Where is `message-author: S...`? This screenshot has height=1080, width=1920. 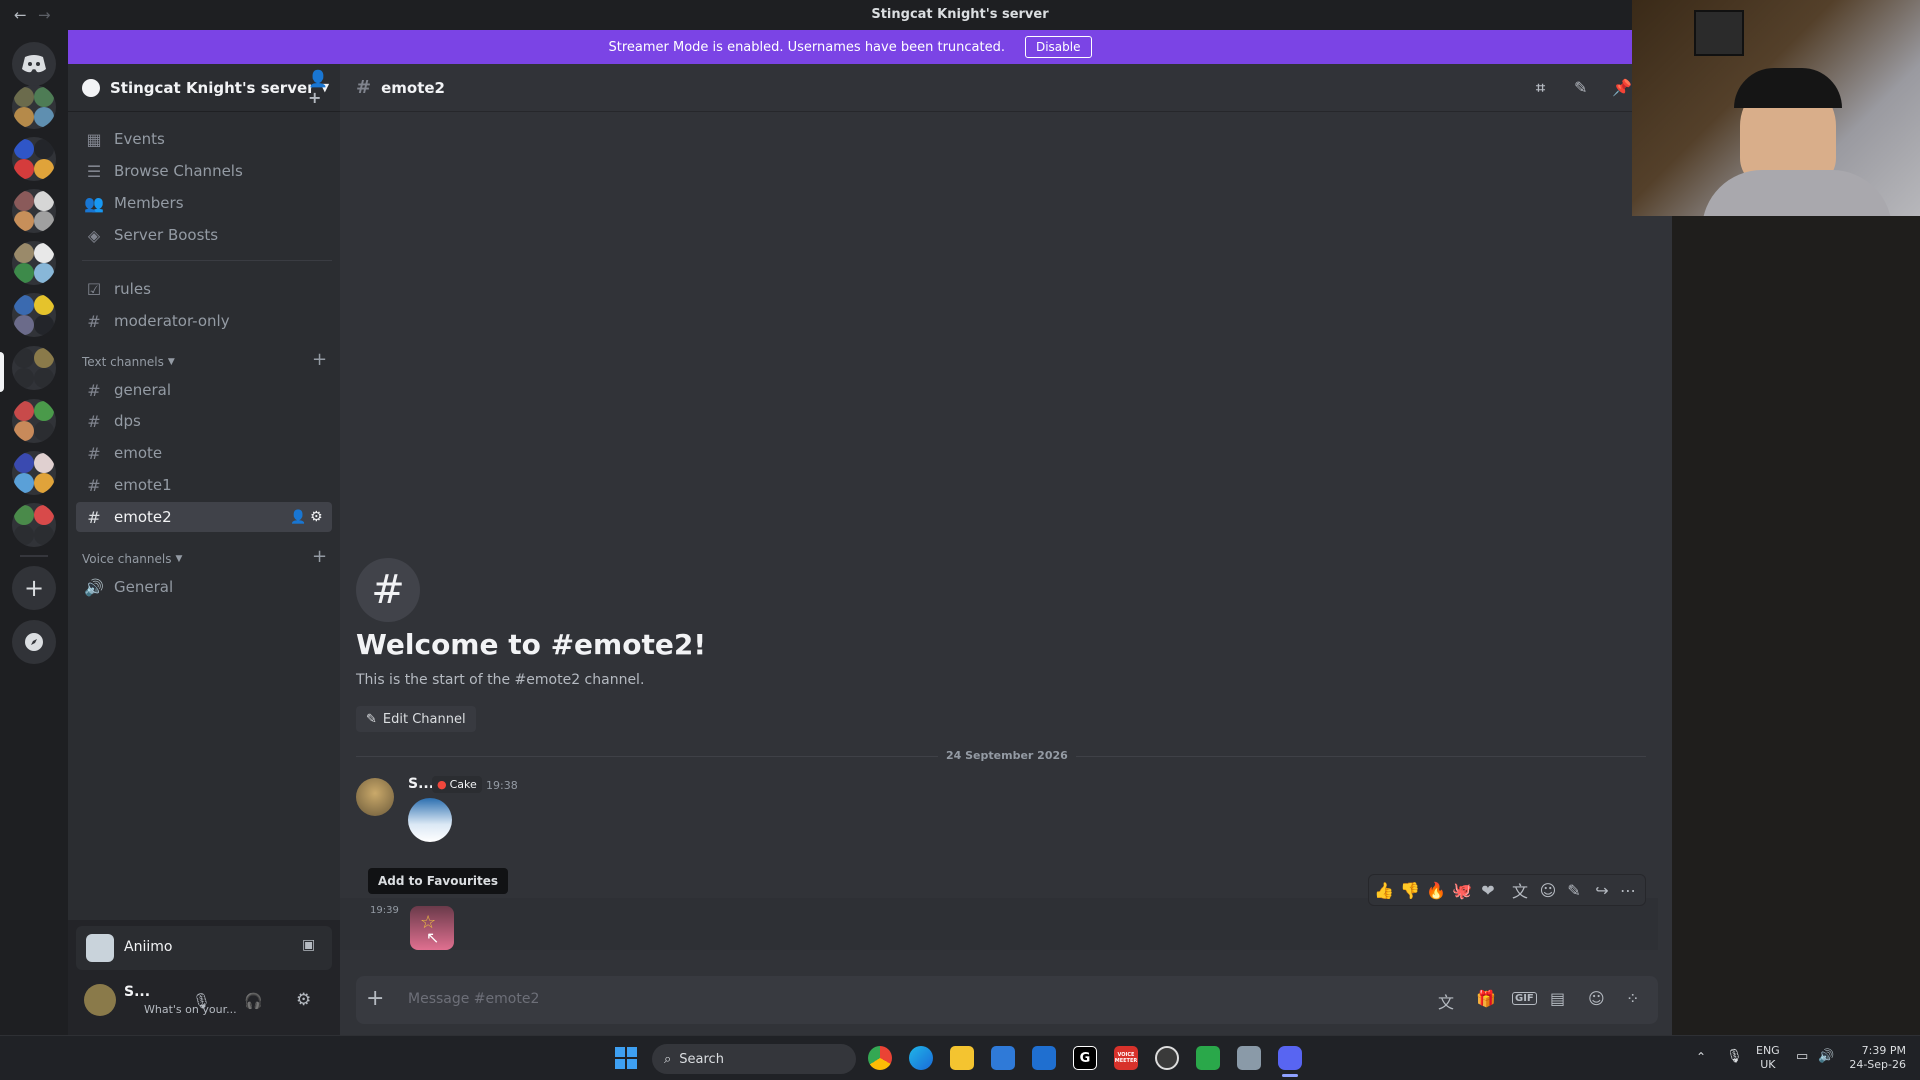 message-author: S... is located at coordinates (421, 784).